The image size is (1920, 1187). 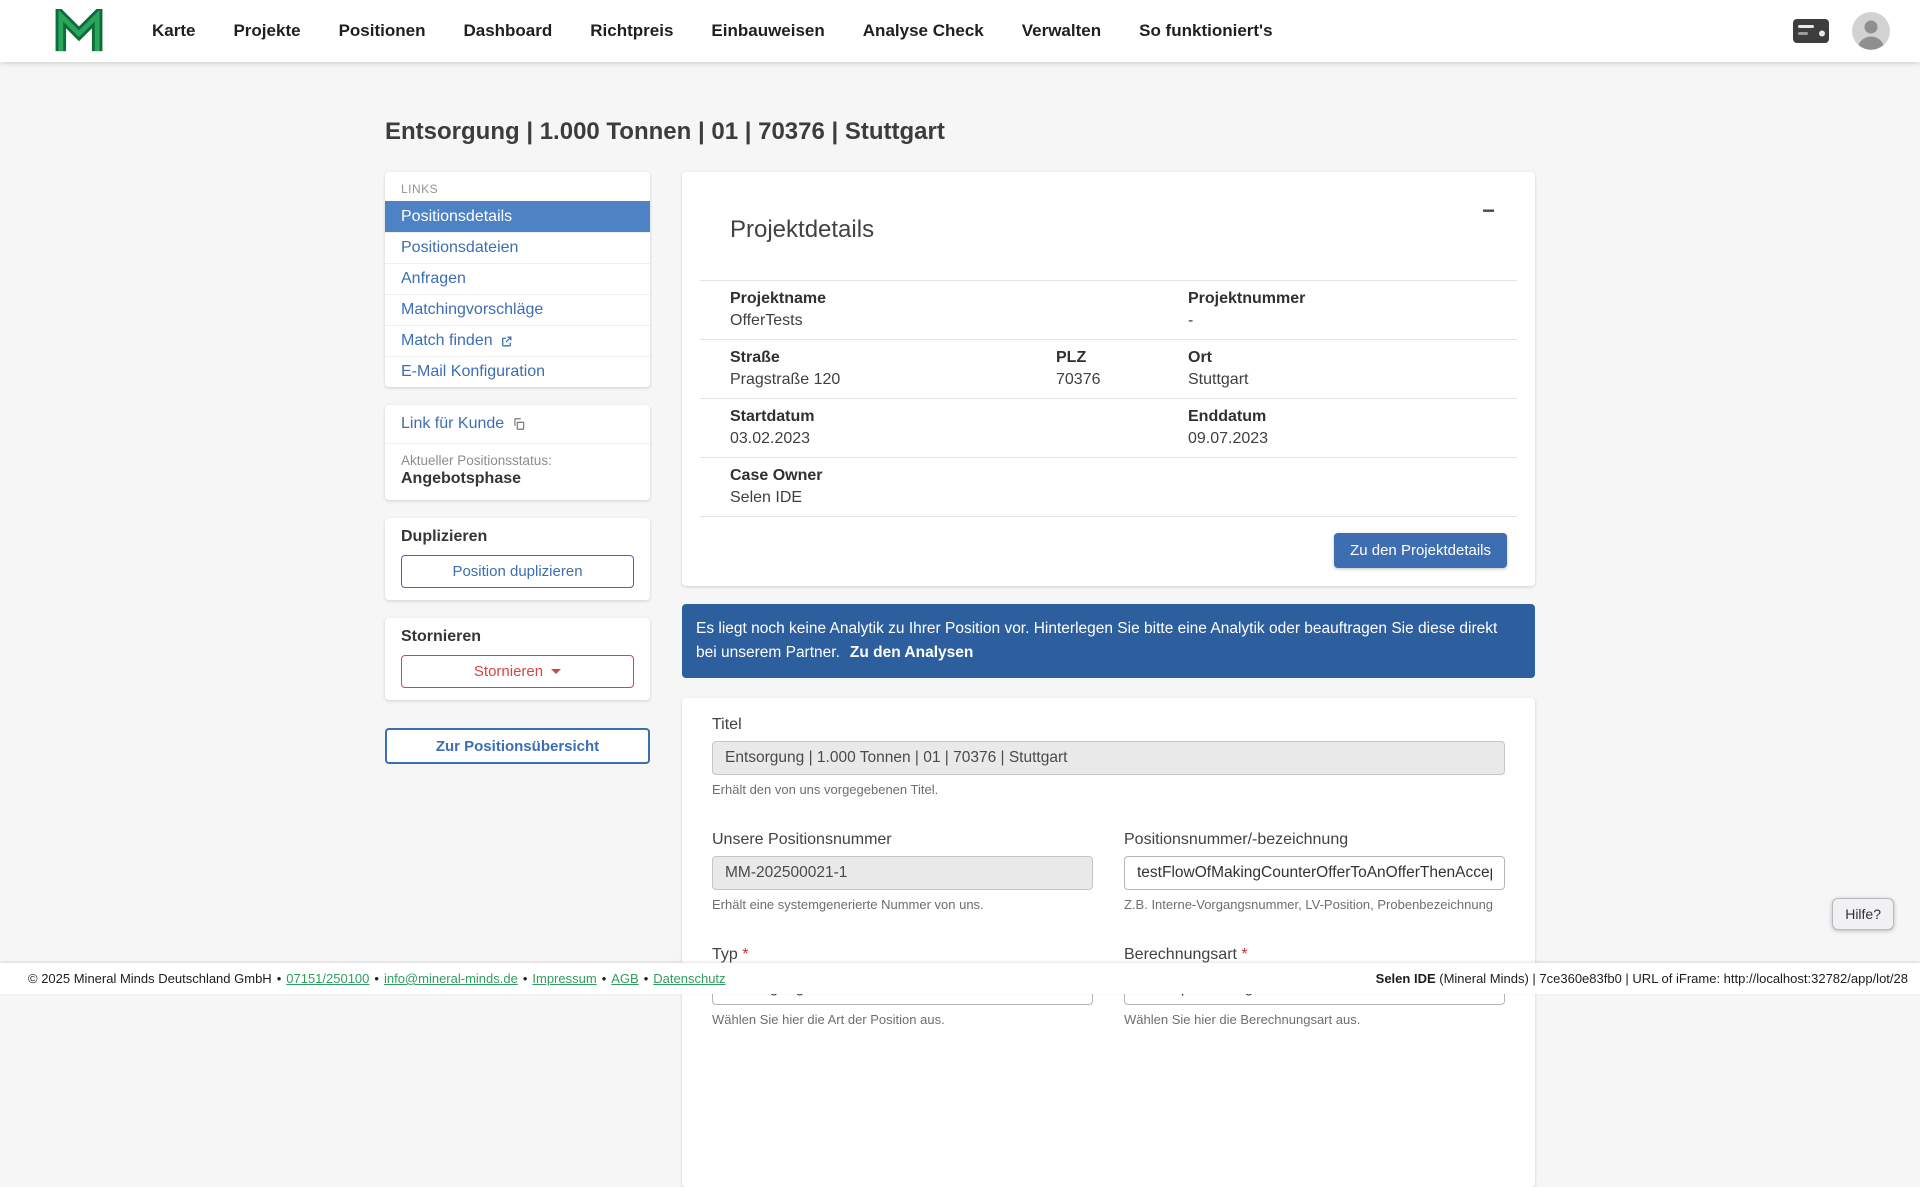 What do you see at coordinates (770, 438) in the screenshot?
I see `startdatum-value: 03.02.2023` at bounding box center [770, 438].